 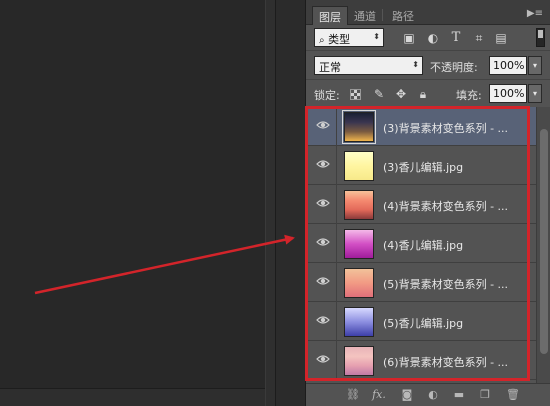 I want to click on layer-filter-row: ⌕ 类型 ⬍ ▣ ◐ T ⌗ ▤, so click(x=428, y=38).